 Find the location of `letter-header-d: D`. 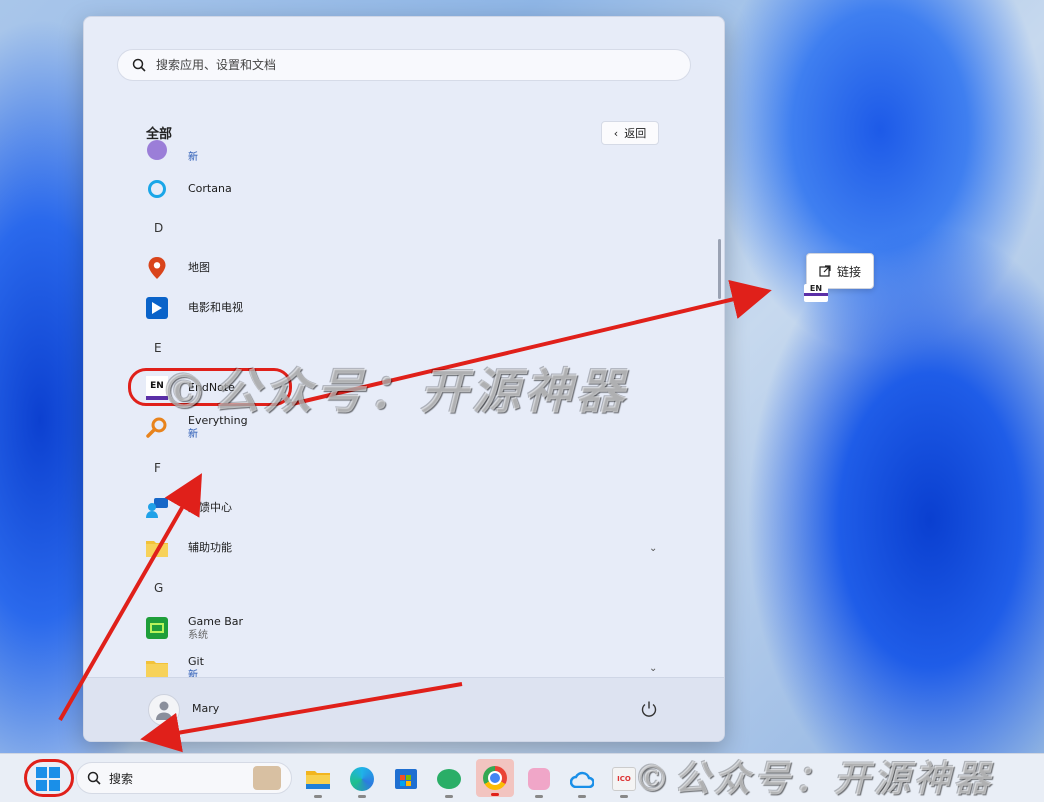

letter-header-d: D is located at coordinates (158, 228).